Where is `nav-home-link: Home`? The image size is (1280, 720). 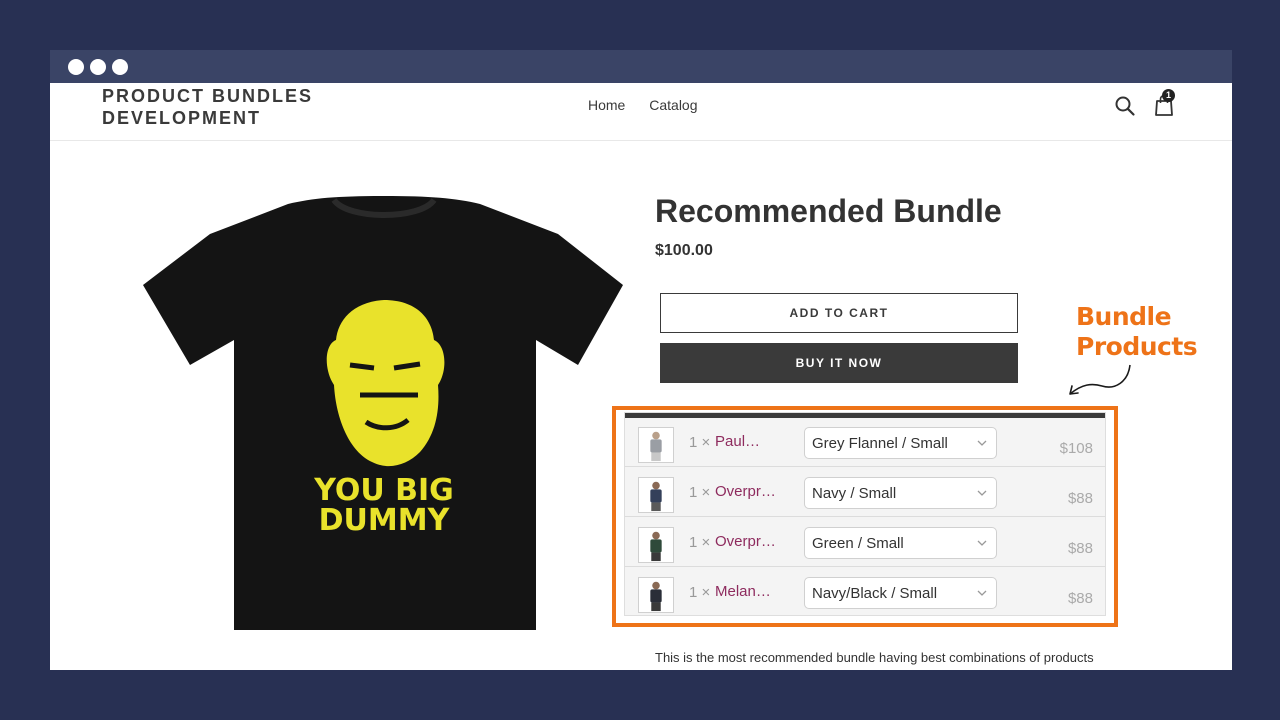 nav-home-link: Home is located at coordinates (606, 105).